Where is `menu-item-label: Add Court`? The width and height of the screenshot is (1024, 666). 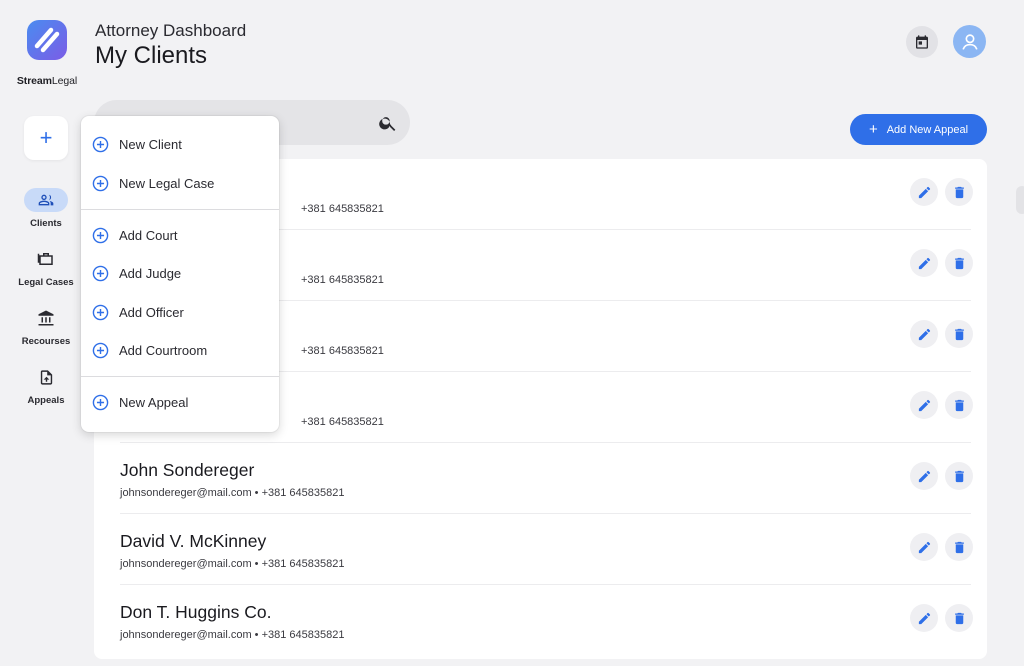
menu-item-label: Add Court is located at coordinates (148, 235).